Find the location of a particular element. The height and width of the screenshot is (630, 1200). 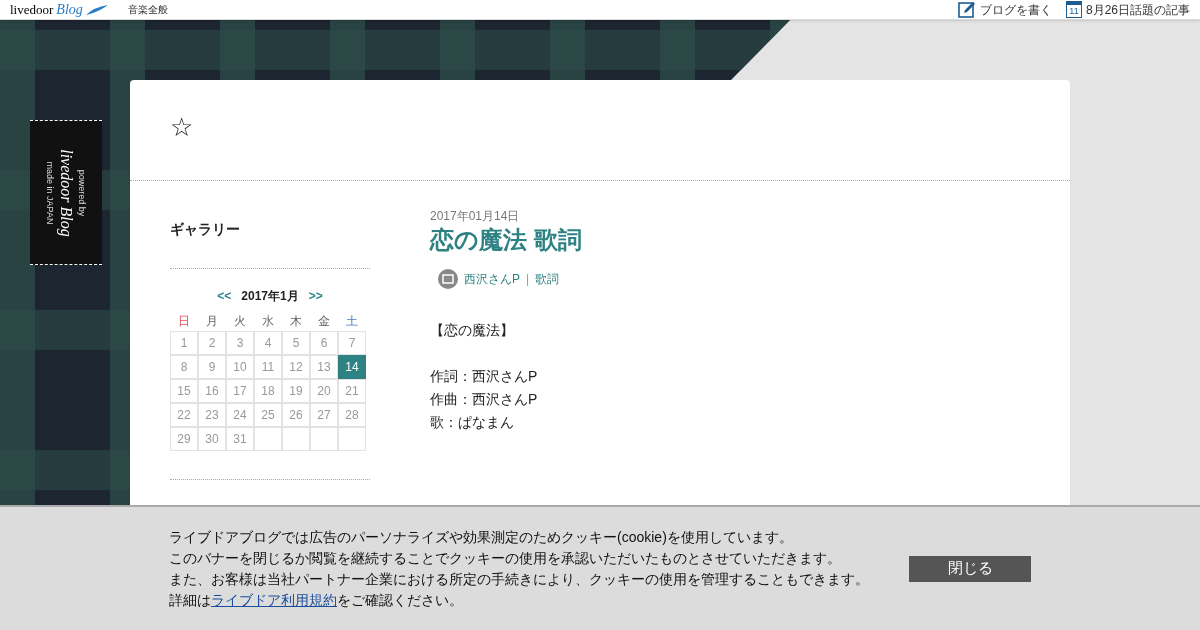

calendar-day: 5 is located at coordinates (296, 343).